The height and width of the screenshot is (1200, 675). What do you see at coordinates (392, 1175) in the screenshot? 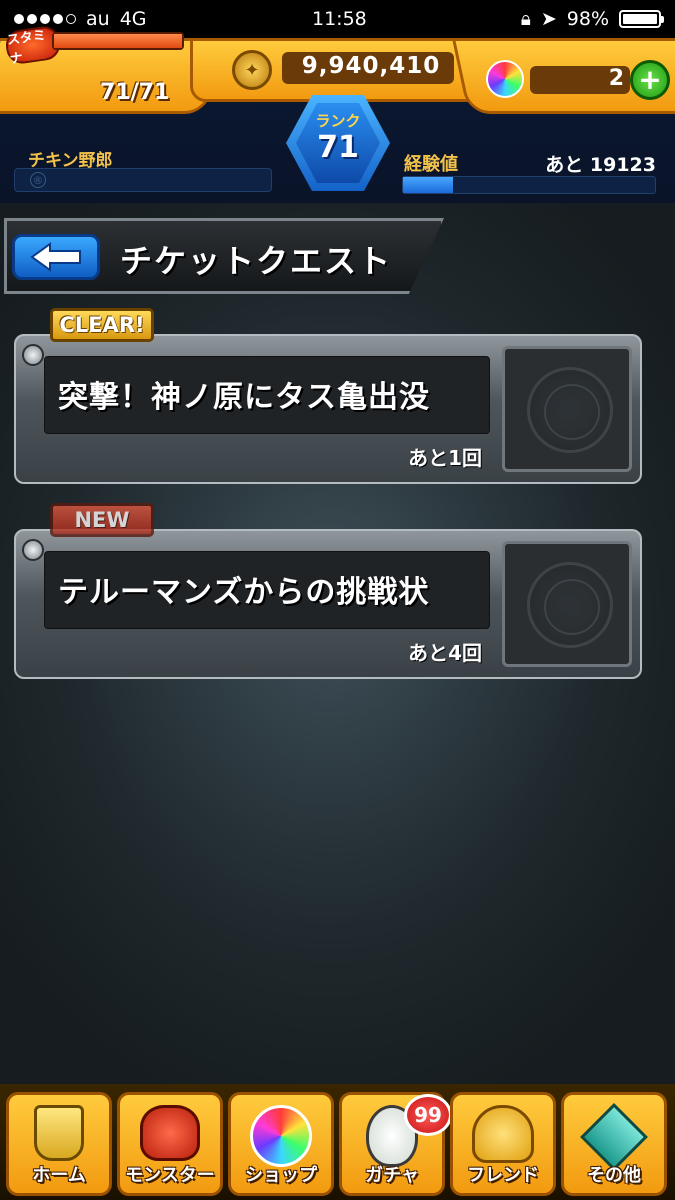
I see `nav-label: ガチャ` at bounding box center [392, 1175].